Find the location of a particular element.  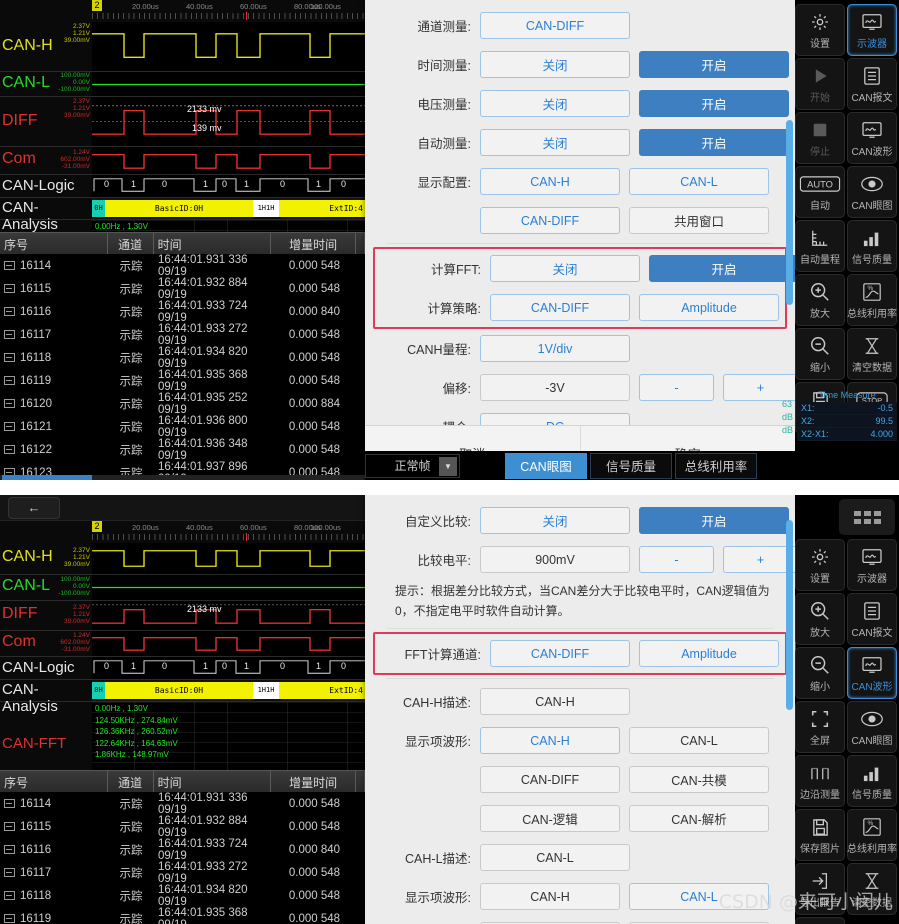

option-button: CAN-解析 is located at coordinates (699, 818).